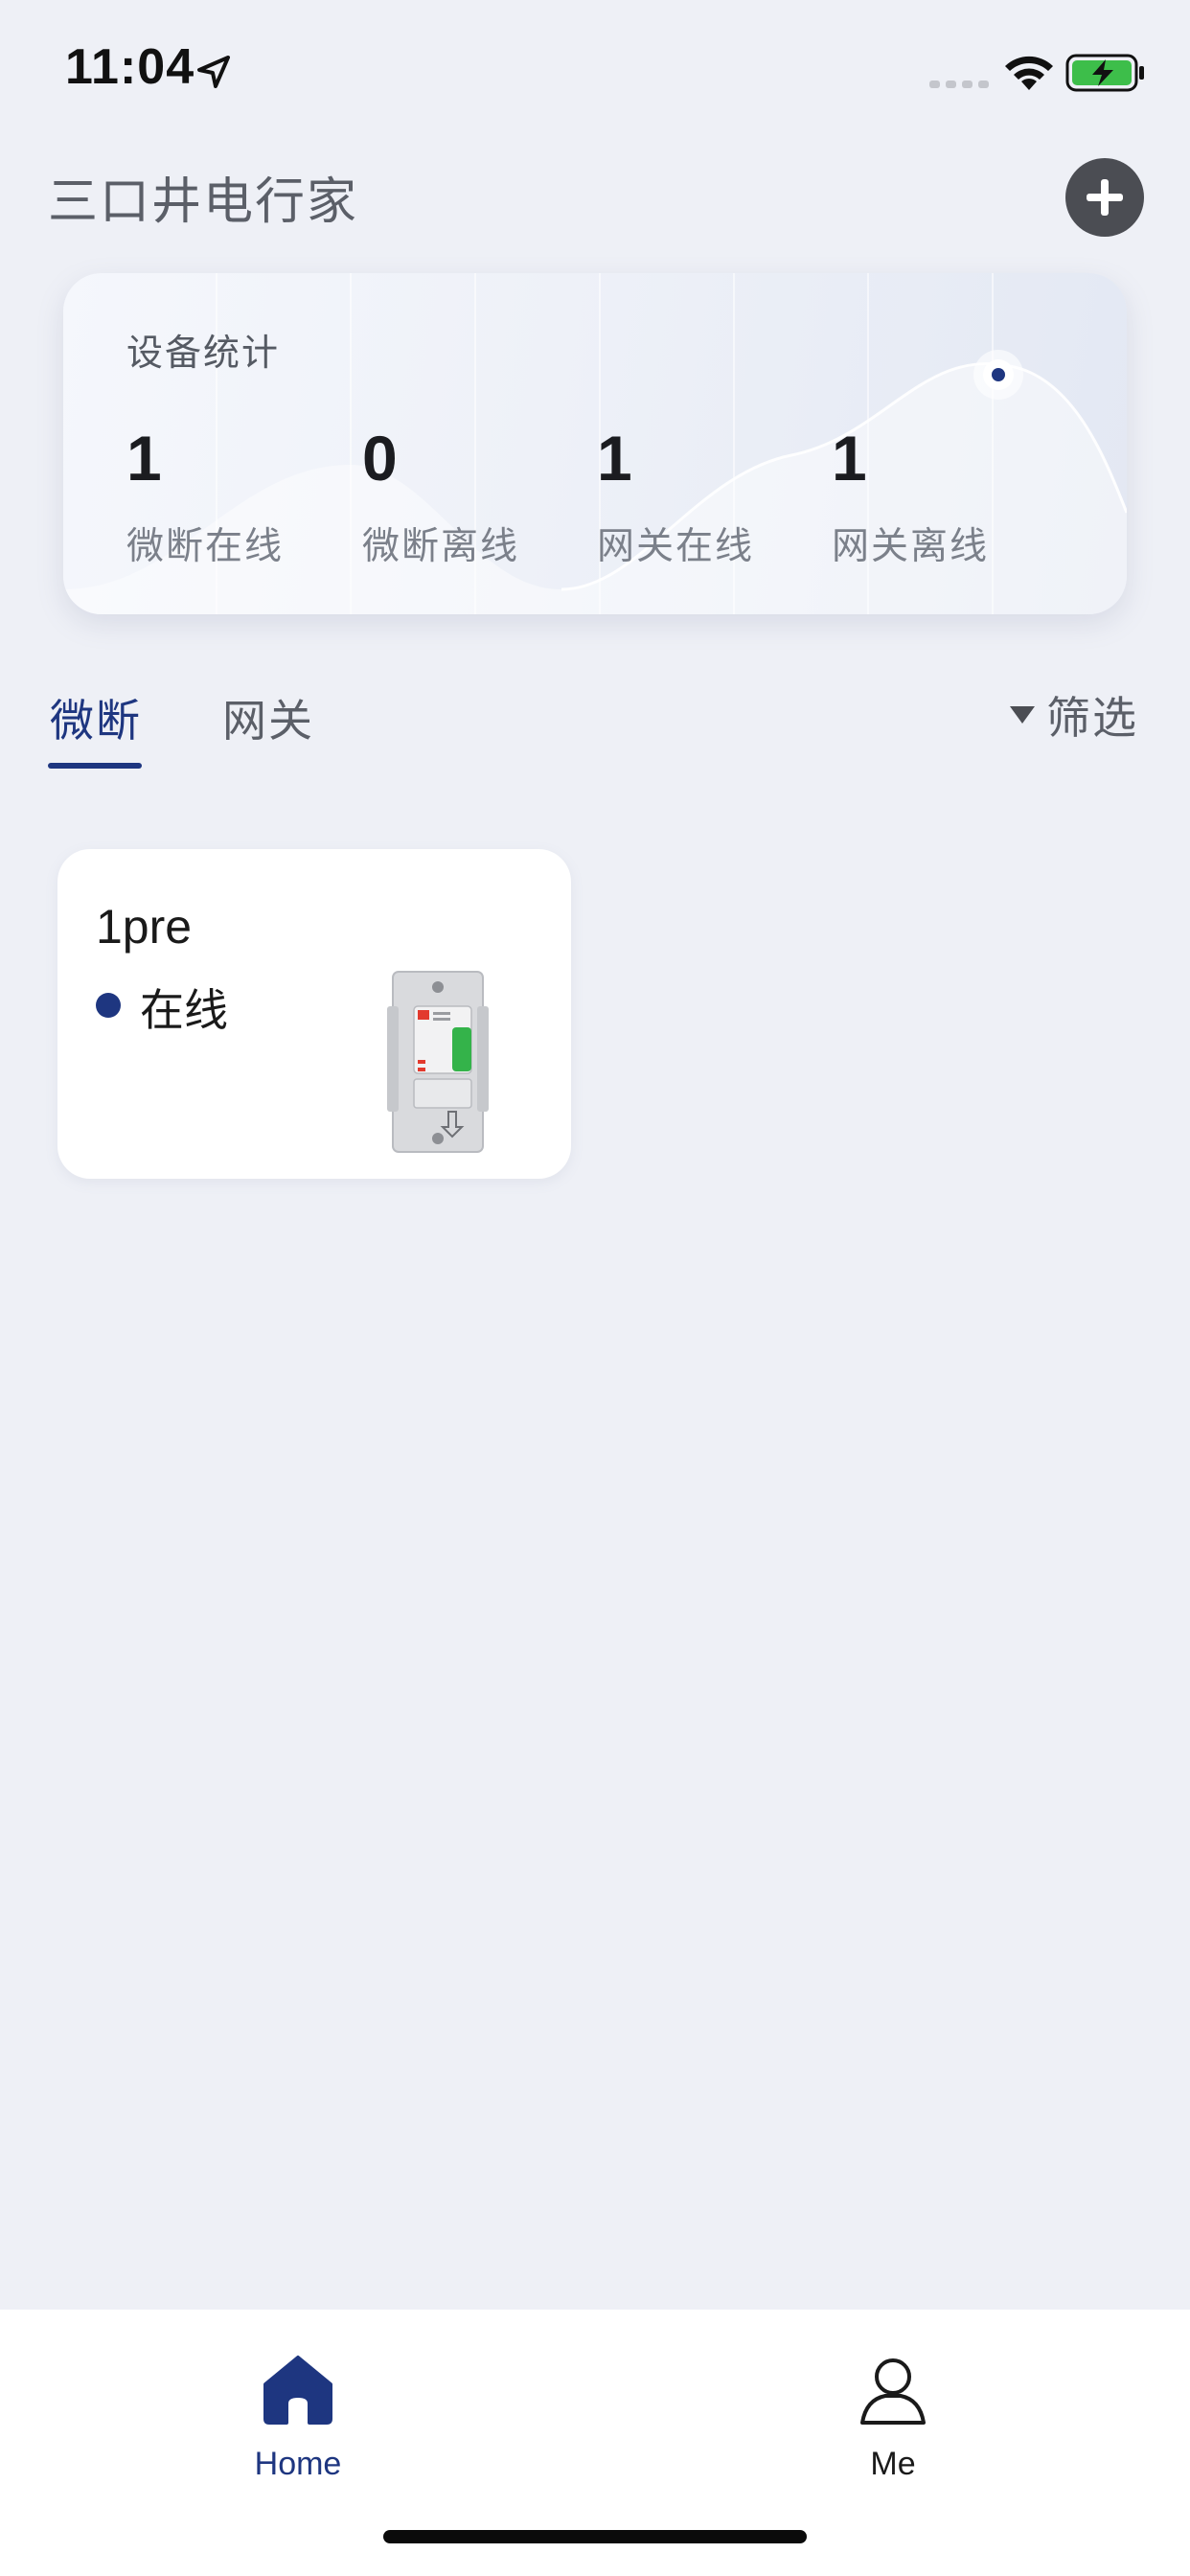  I want to click on nav-me-label: Me, so click(893, 2464).